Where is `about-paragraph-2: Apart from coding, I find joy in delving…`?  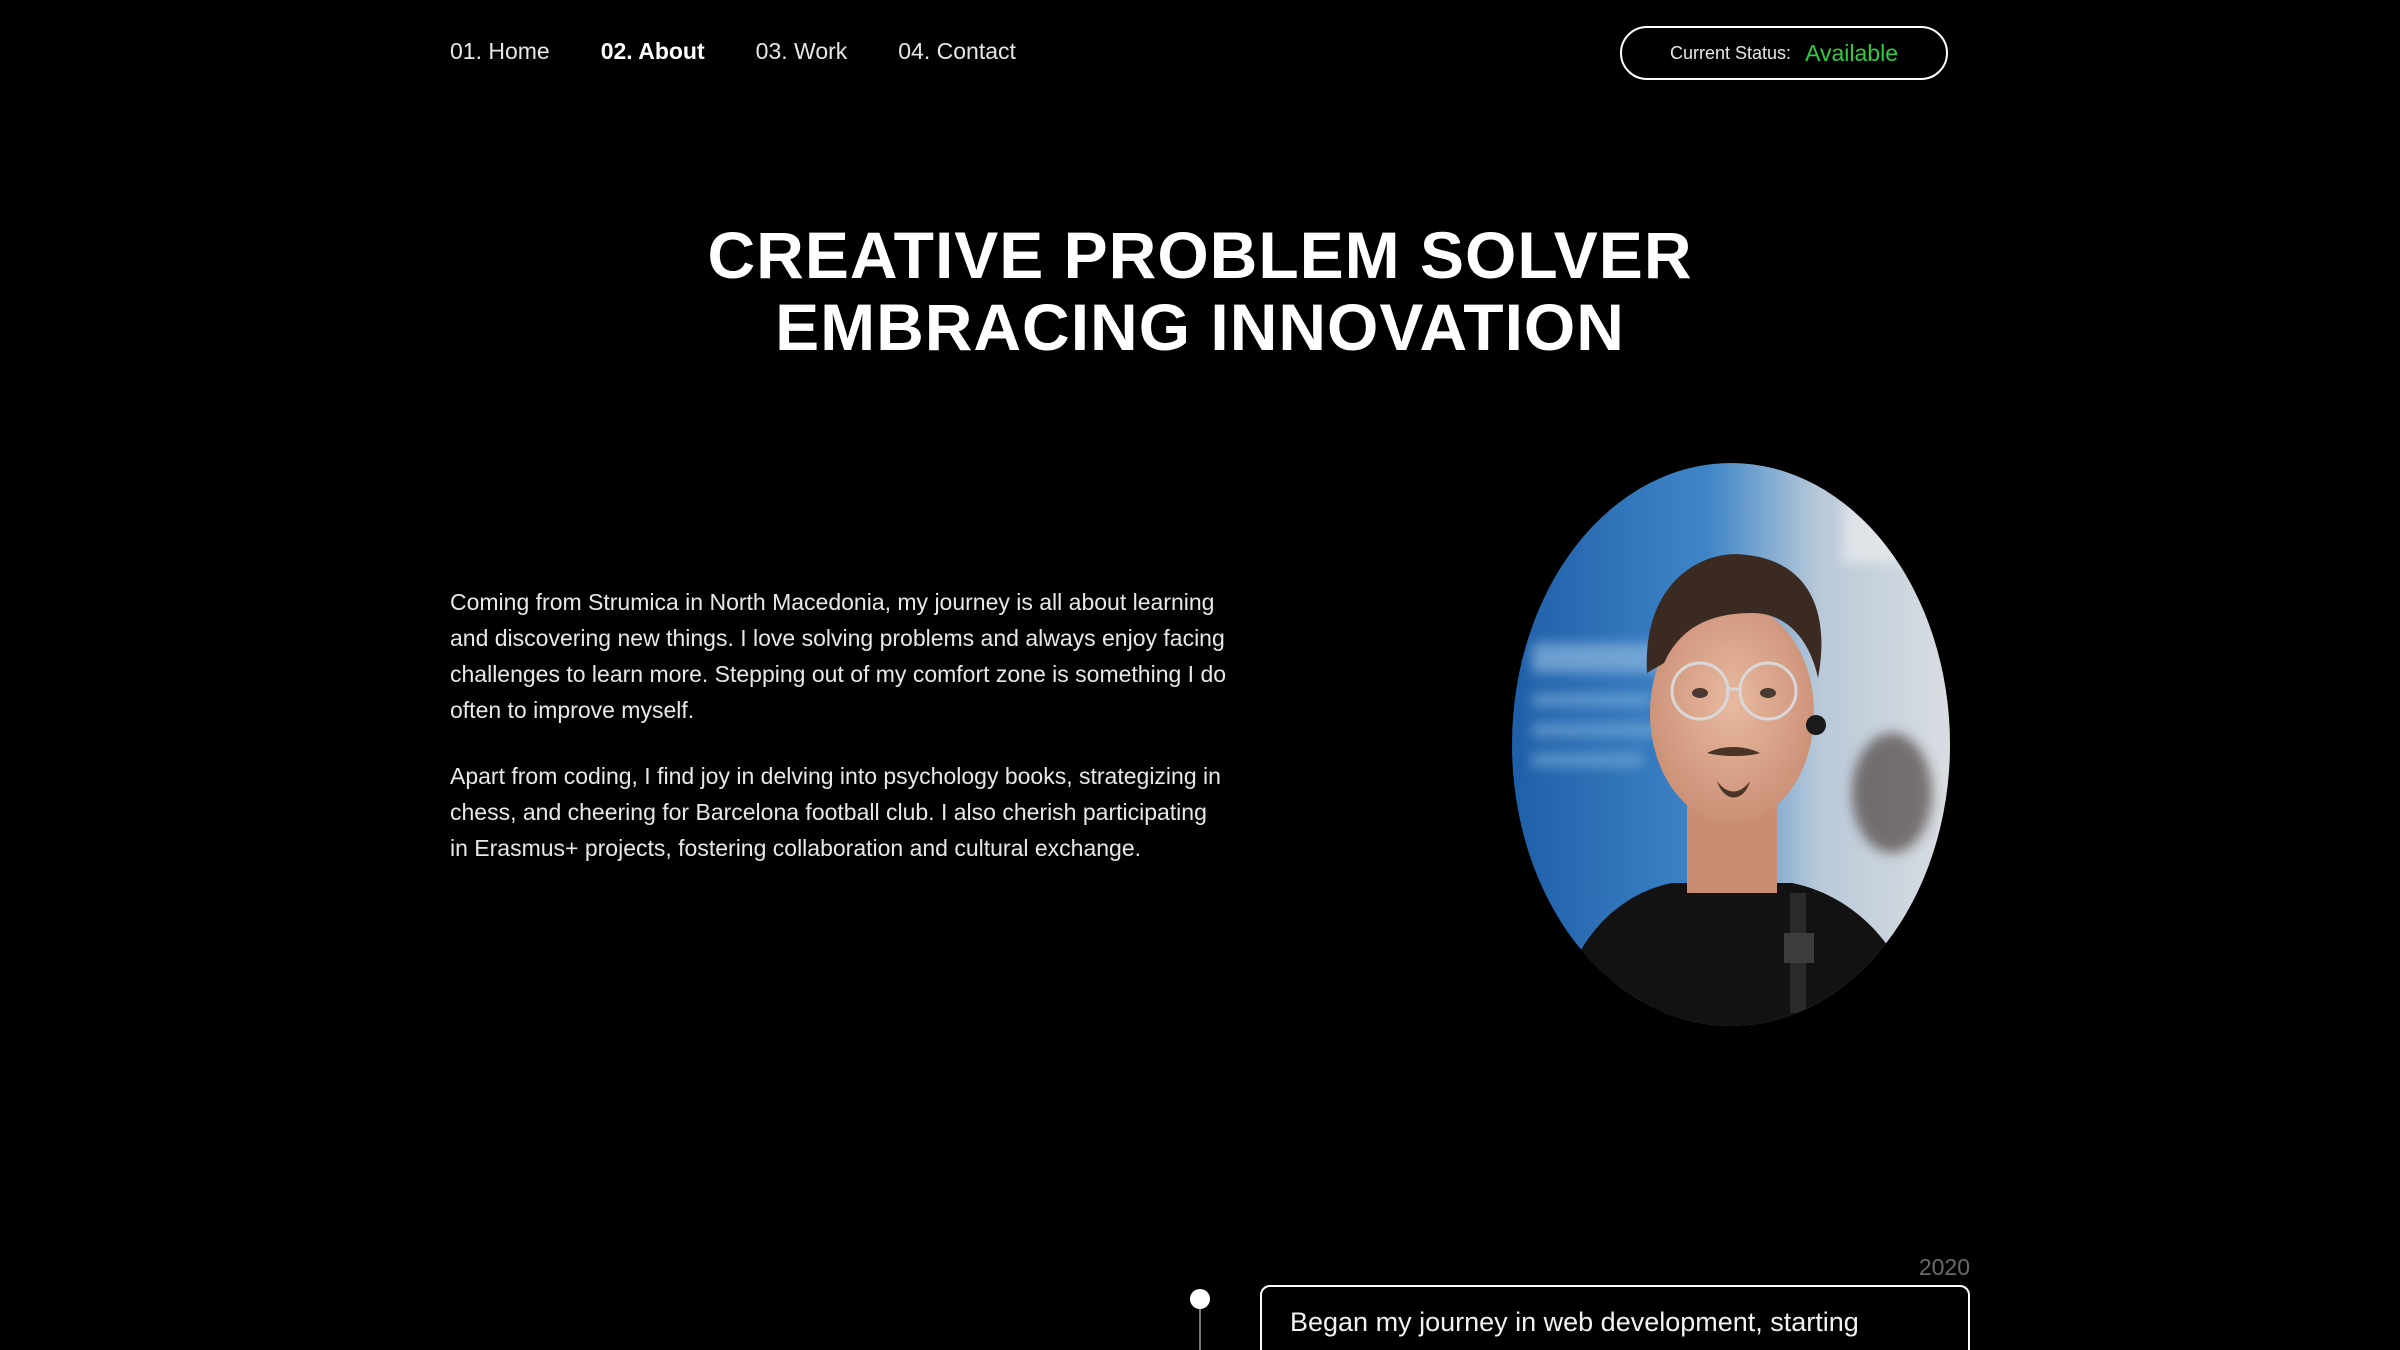 about-paragraph-2: Apart from coding, I find joy in delving… is located at coordinates (835, 812).